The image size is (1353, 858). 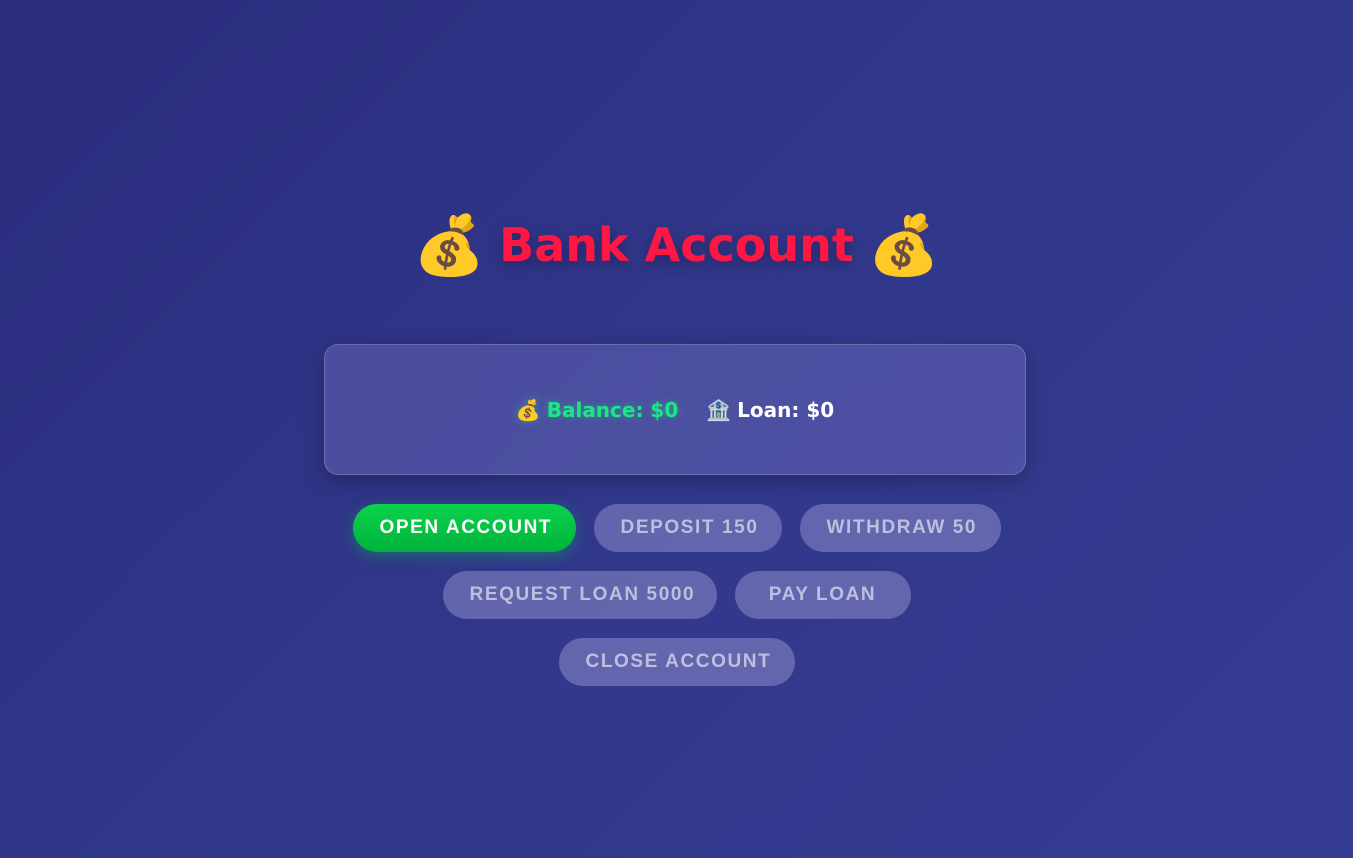 What do you see at coordinates (687, 528) in the screenshot?
I see `deposit-button: DEPOSIT 150` at bounding box center [687, 528].